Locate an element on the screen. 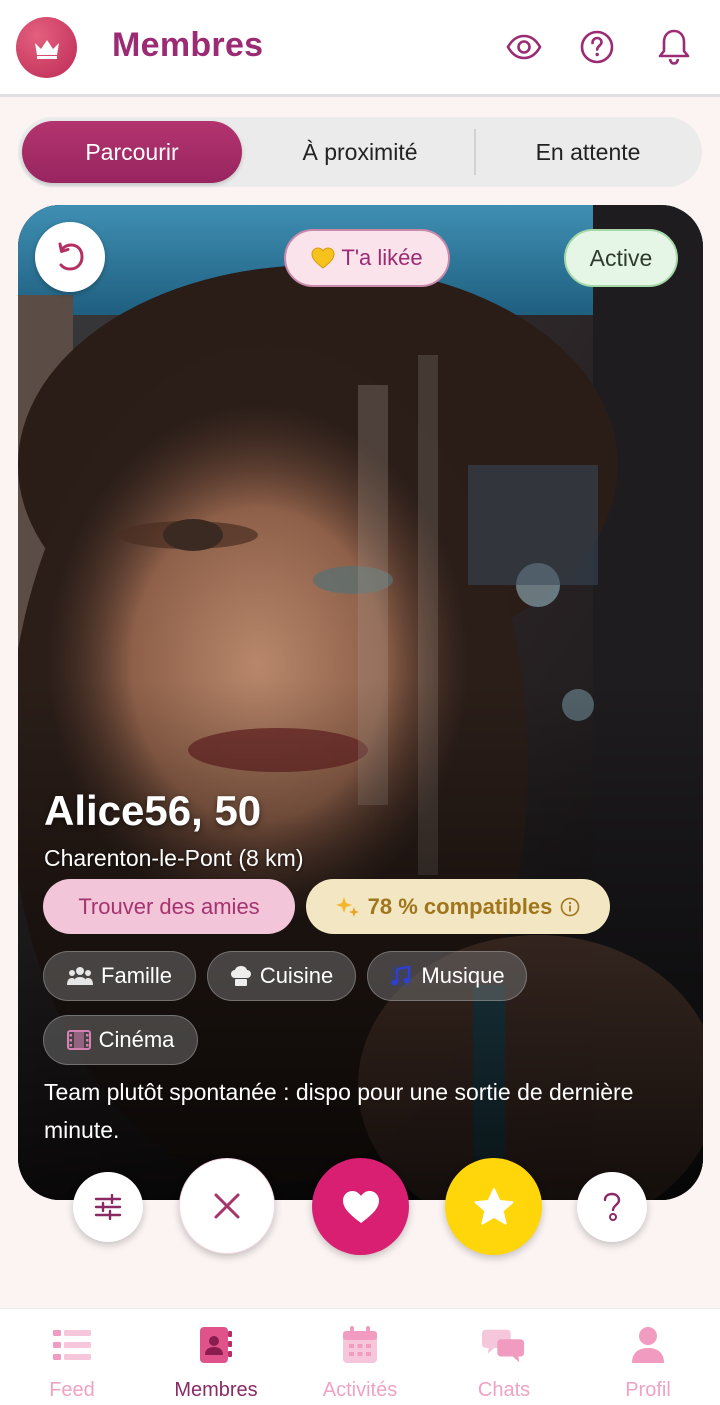 The width and height of the screenshot is (720, 1405). eye-icon is located at coordinates (524, 47).